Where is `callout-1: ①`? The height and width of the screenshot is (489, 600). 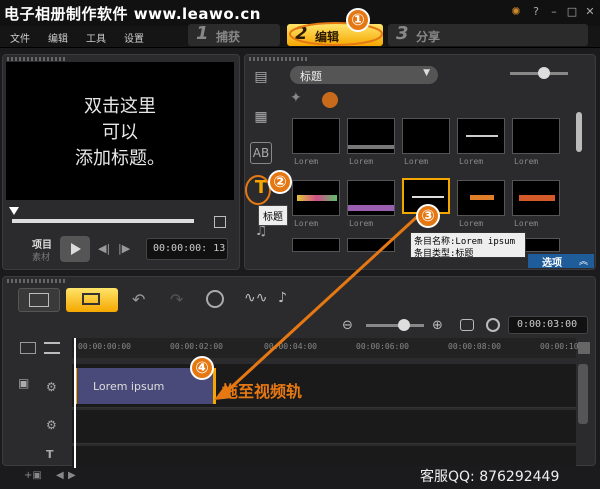
callout-1: ① is located at coordinates (358, 20).